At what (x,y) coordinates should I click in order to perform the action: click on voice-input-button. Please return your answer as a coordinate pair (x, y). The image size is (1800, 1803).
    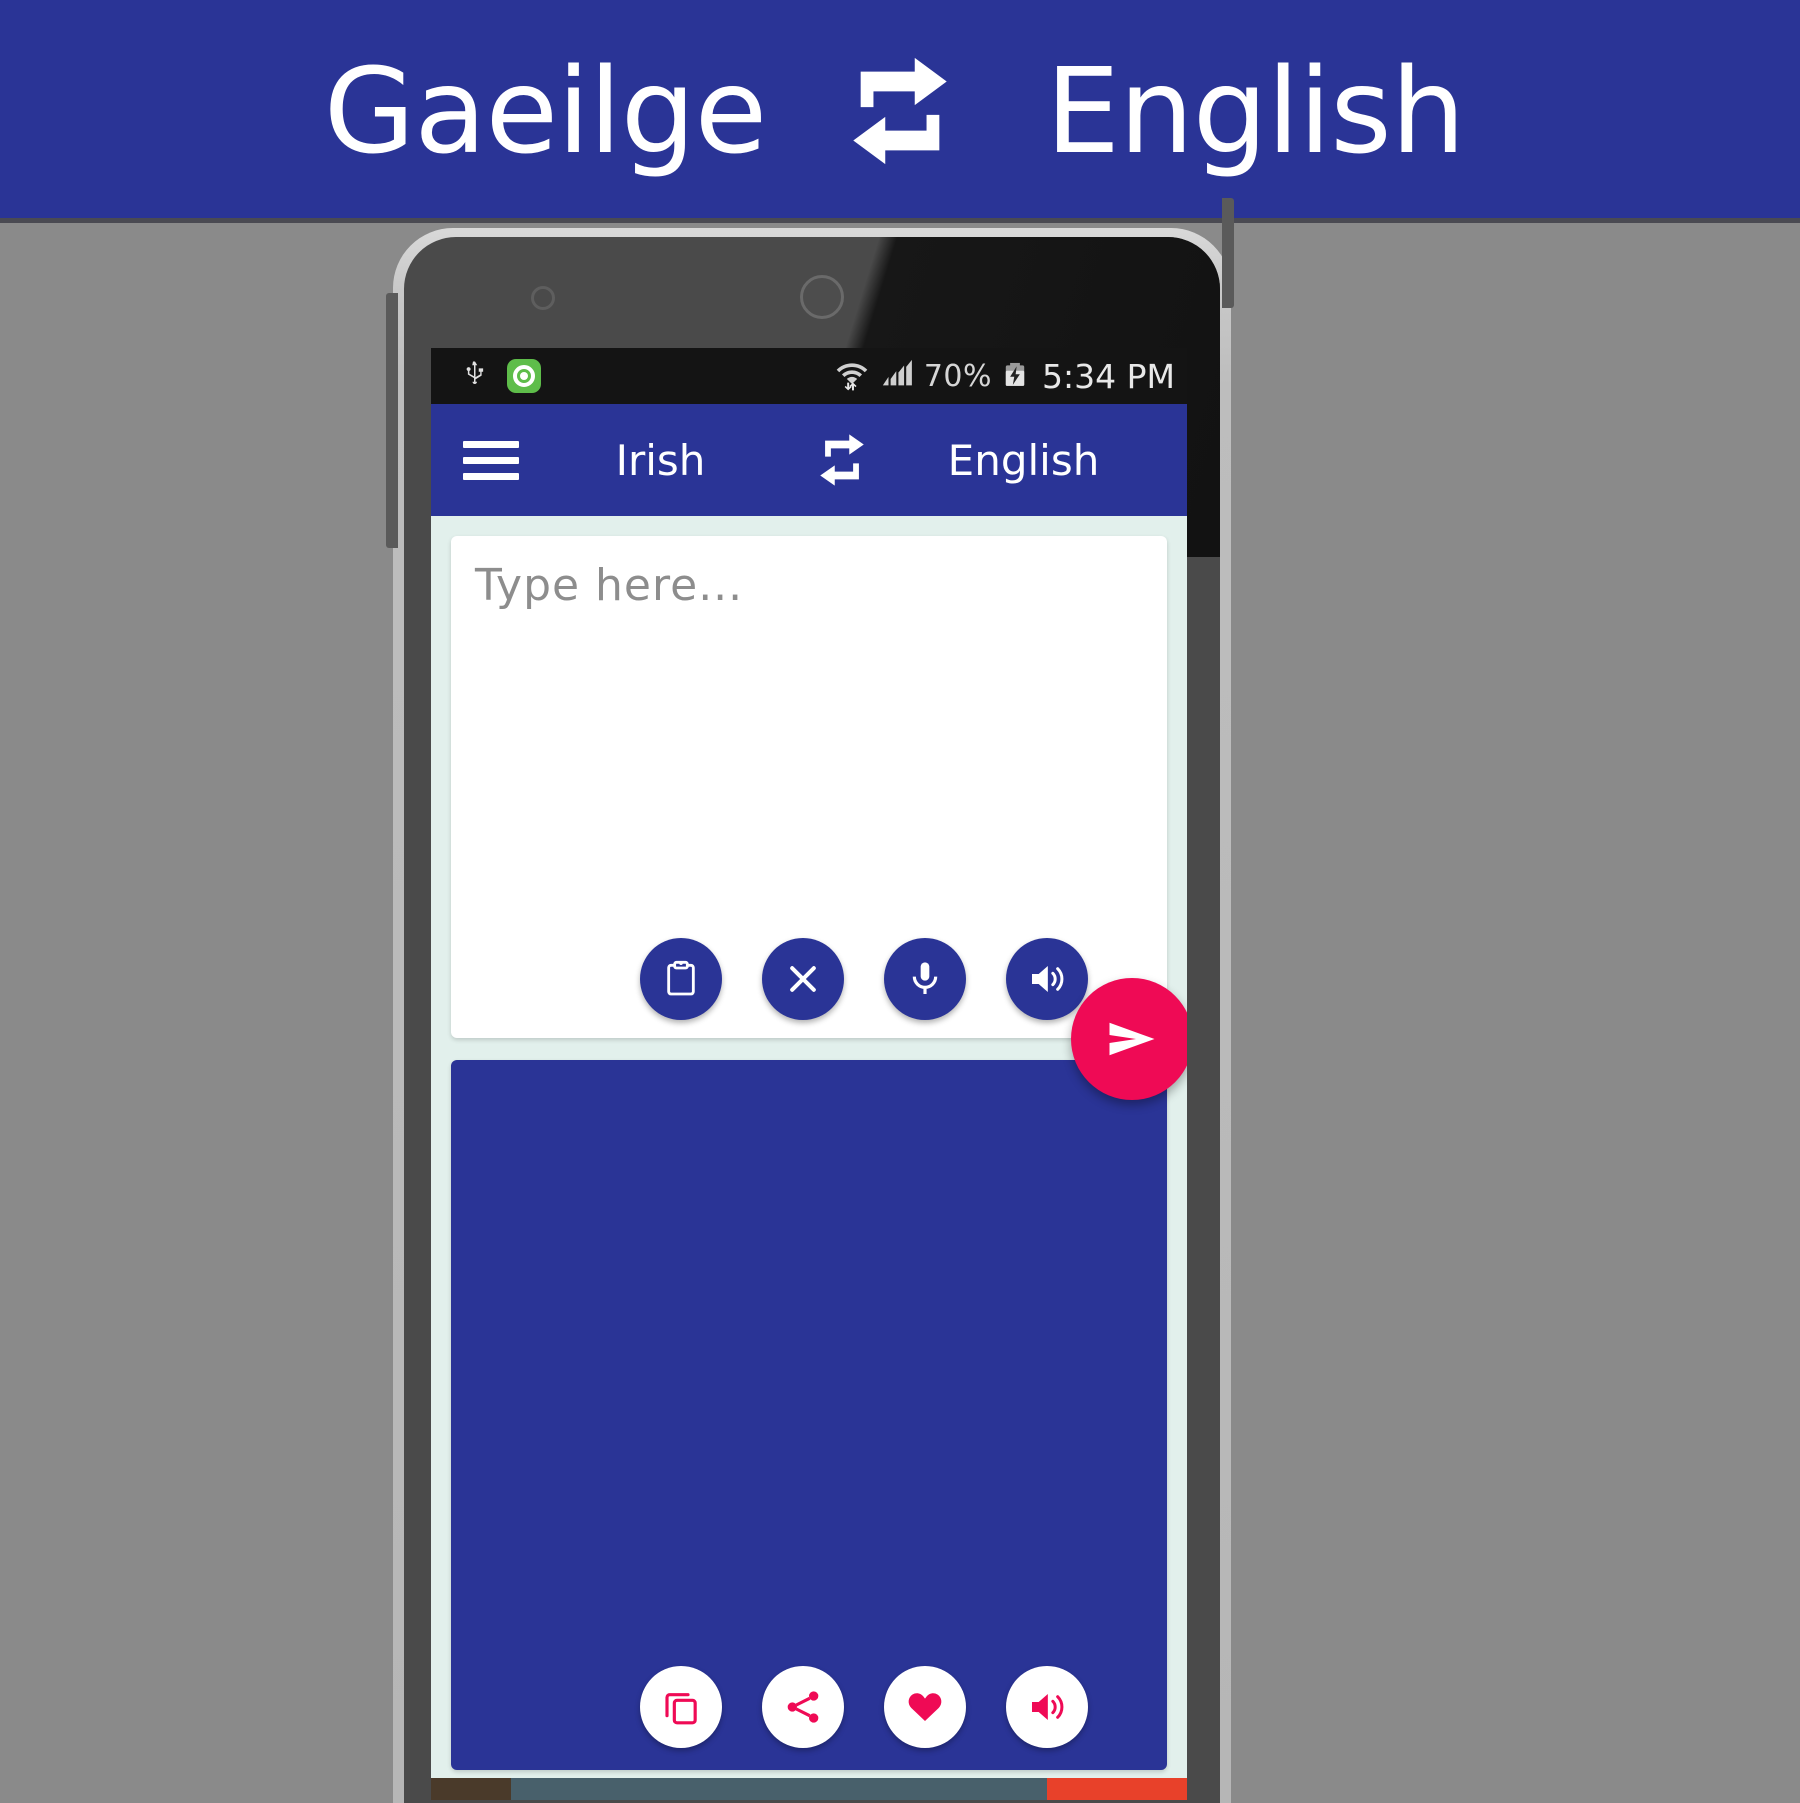
    Looking at the image, I should click on (925, 979).